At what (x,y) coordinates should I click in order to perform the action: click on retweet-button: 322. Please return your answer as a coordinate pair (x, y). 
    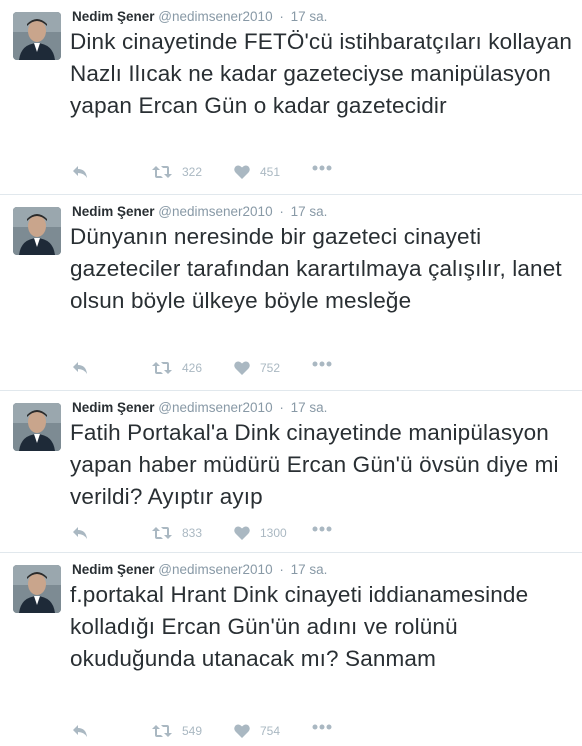
    Looking at the image, I should click on (177, 172).